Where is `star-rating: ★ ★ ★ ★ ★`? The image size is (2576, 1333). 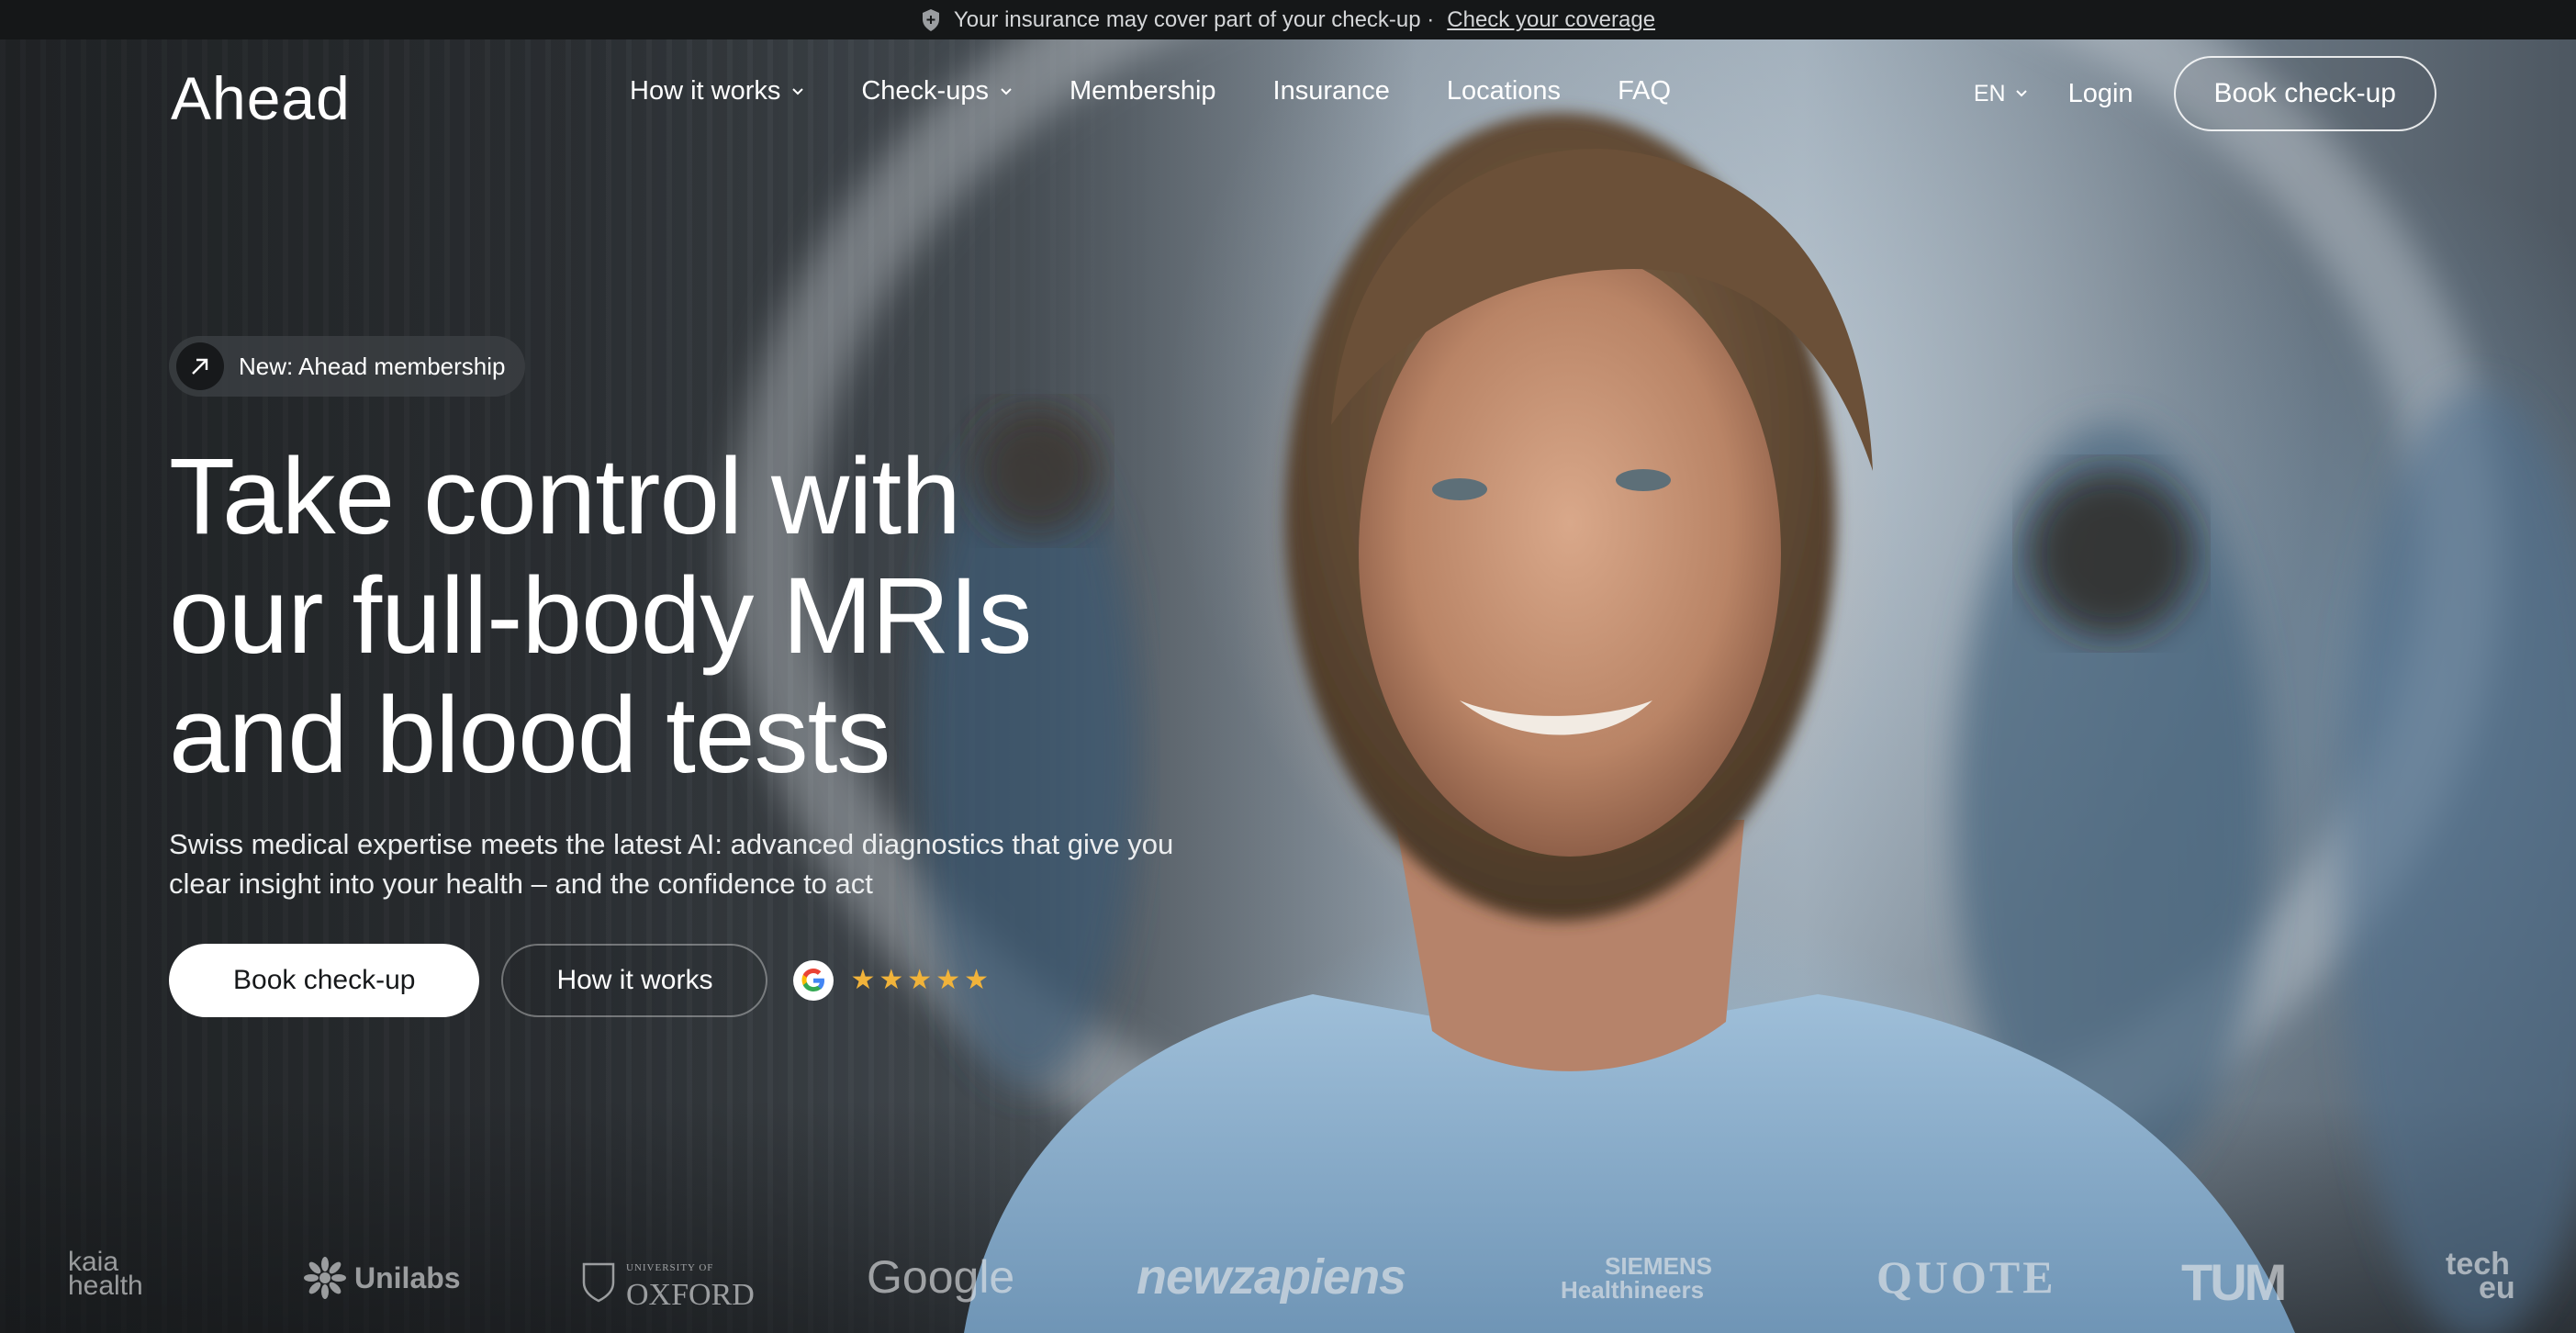 star-rating: ★ ★ ★ ★ ★ is located at coordinates (919, 981).